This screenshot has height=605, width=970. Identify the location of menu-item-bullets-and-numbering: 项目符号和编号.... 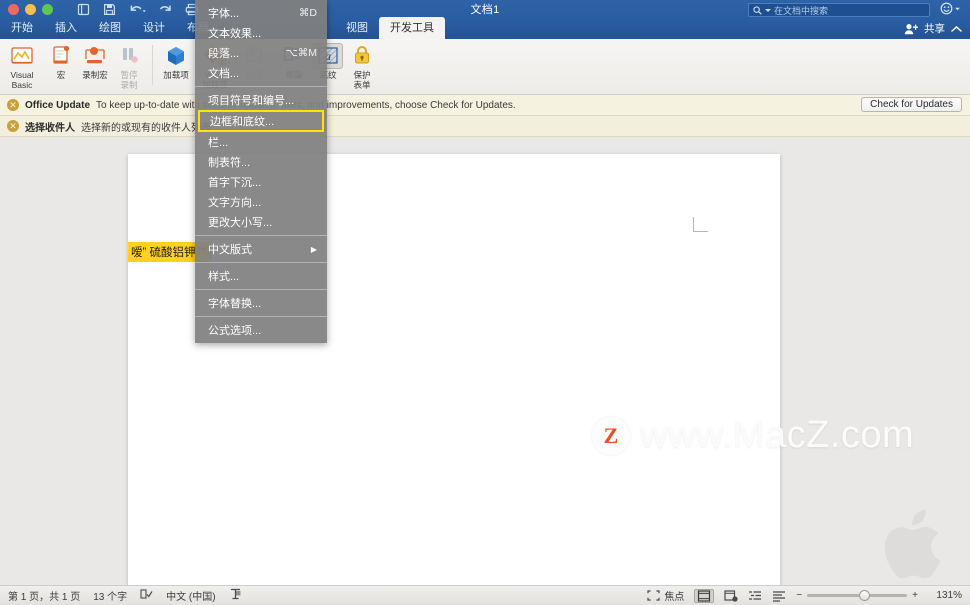
(261, 100).